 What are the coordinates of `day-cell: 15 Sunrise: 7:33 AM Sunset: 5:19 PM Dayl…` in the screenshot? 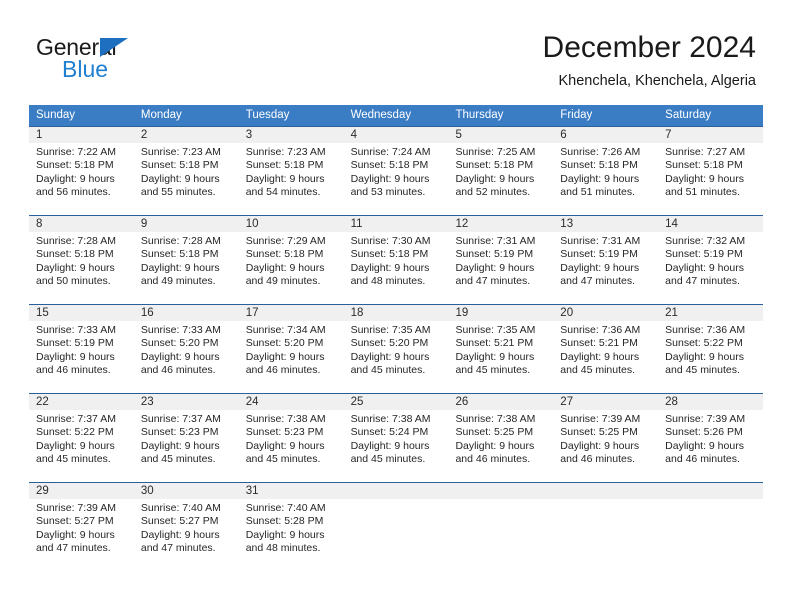 It's located at (81, 349).